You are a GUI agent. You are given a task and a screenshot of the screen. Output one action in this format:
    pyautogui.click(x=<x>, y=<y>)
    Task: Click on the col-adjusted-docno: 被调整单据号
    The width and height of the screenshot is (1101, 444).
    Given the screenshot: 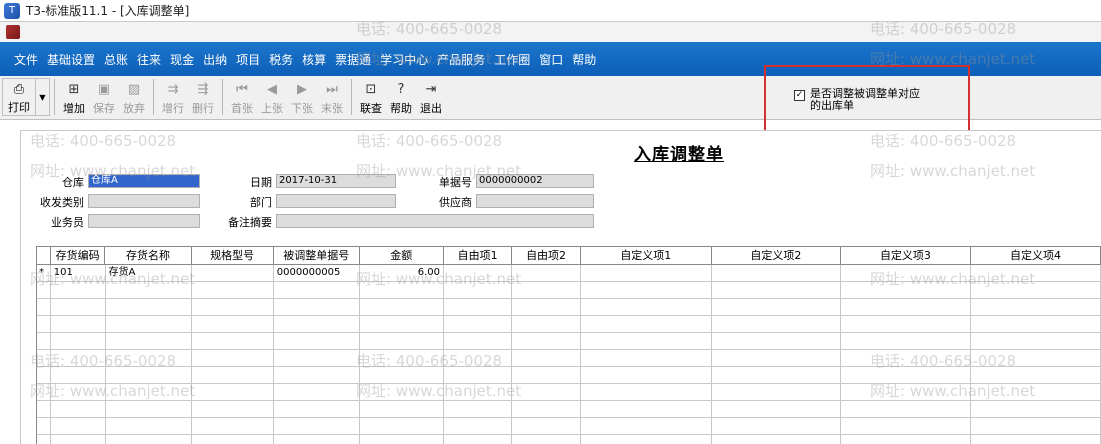 What is the action you would take?
    pyautogui.click(x=317, y=255)
    